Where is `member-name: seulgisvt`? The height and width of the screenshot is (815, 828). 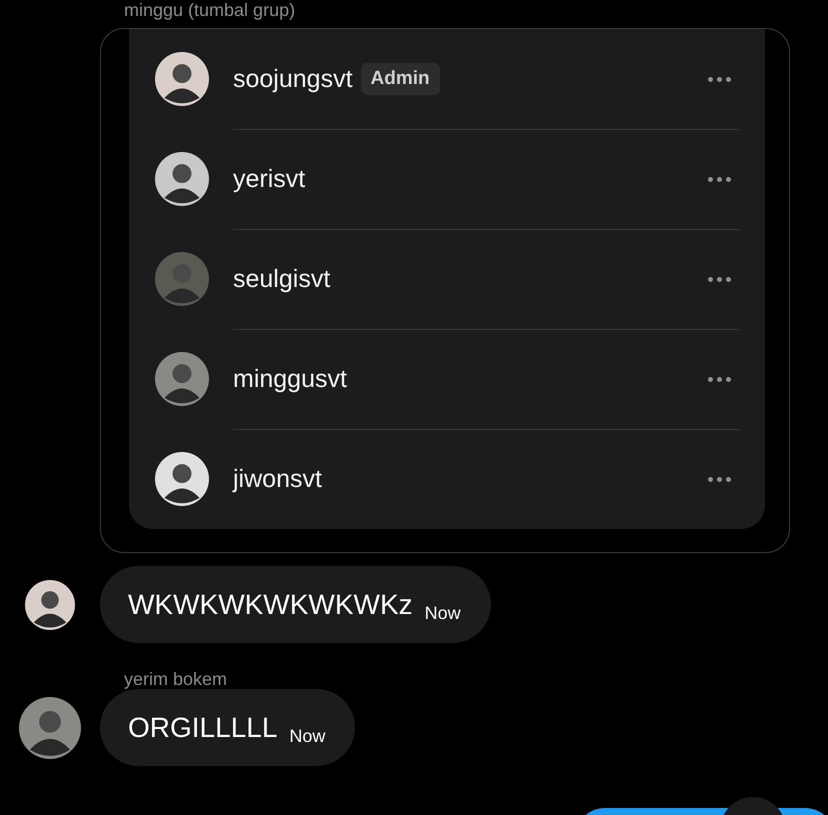
member-name: seulgisvt is located at coordinates (281, 279).